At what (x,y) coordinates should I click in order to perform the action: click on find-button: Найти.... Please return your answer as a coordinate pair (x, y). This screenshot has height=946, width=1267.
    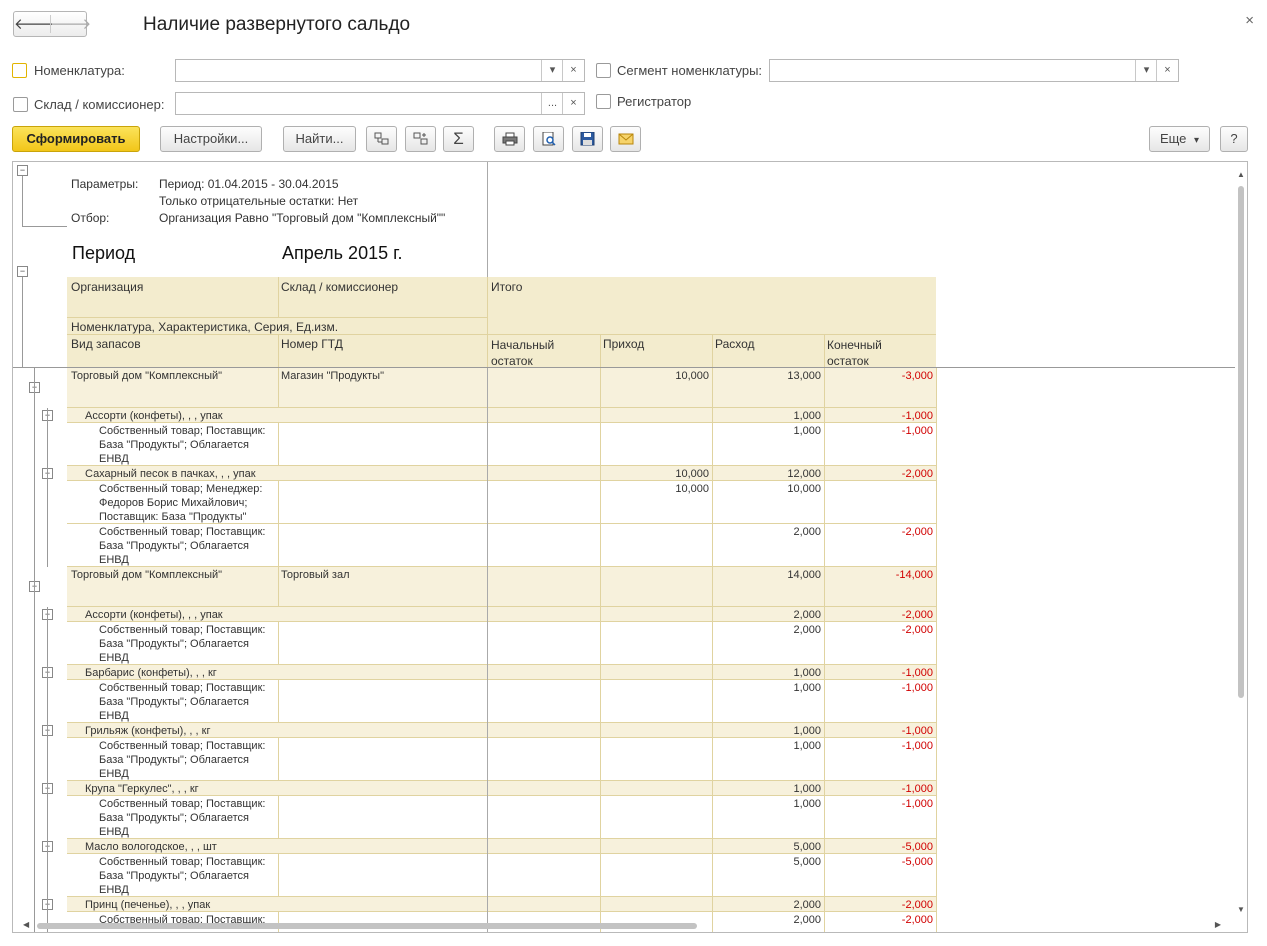
    Looking at the image, I should click on (319, 139).